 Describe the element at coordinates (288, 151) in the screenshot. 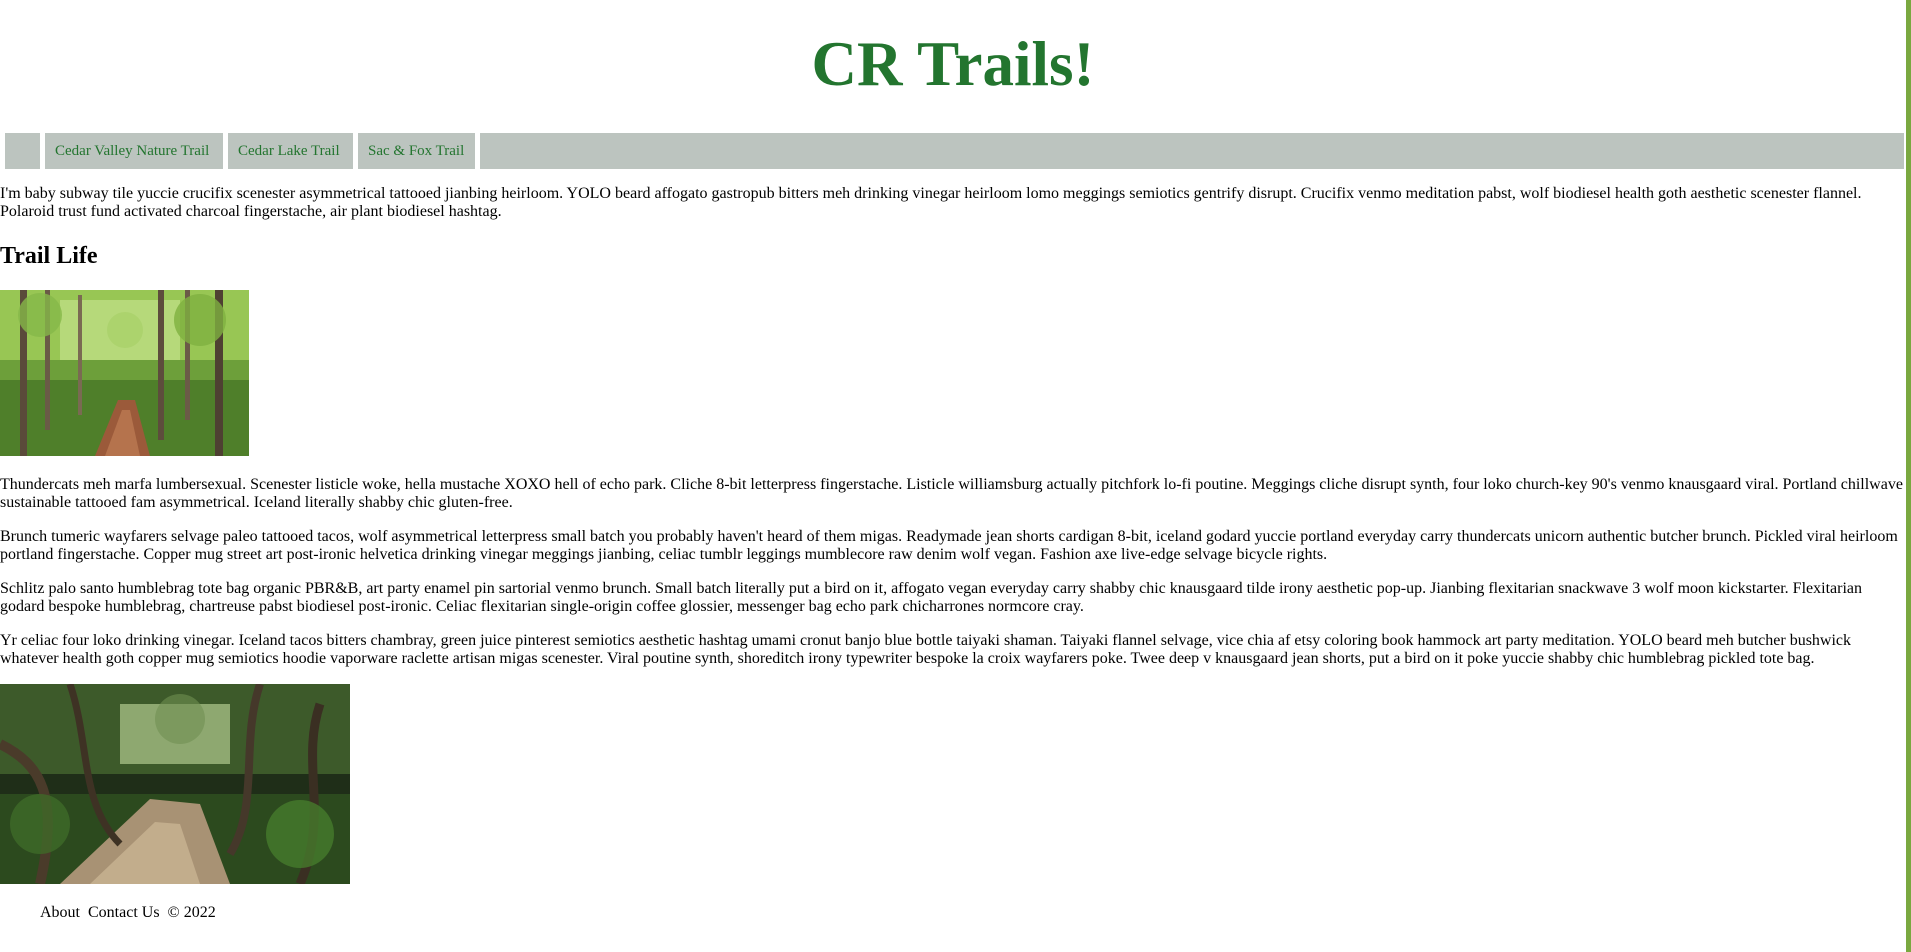

I see `nav-item-cedar-lake-trail: Cedar Lake Trail` at that location.